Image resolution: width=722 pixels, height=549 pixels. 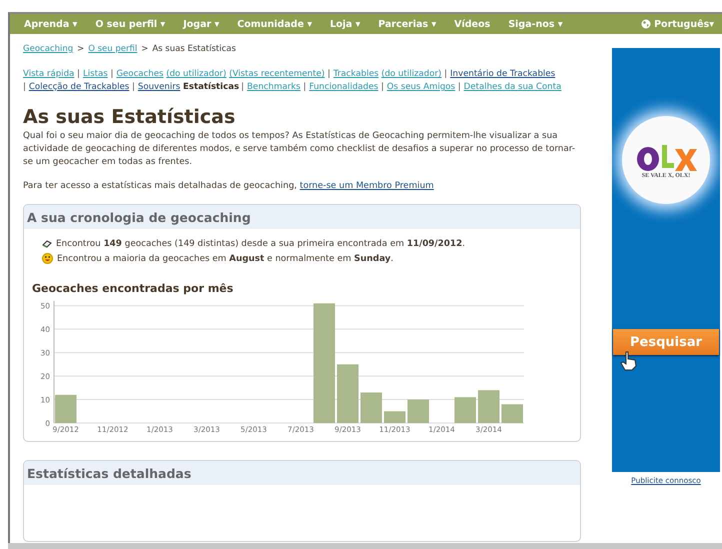 I want to click on profile-link: Funcionalidades, so click(x=343, y=87).